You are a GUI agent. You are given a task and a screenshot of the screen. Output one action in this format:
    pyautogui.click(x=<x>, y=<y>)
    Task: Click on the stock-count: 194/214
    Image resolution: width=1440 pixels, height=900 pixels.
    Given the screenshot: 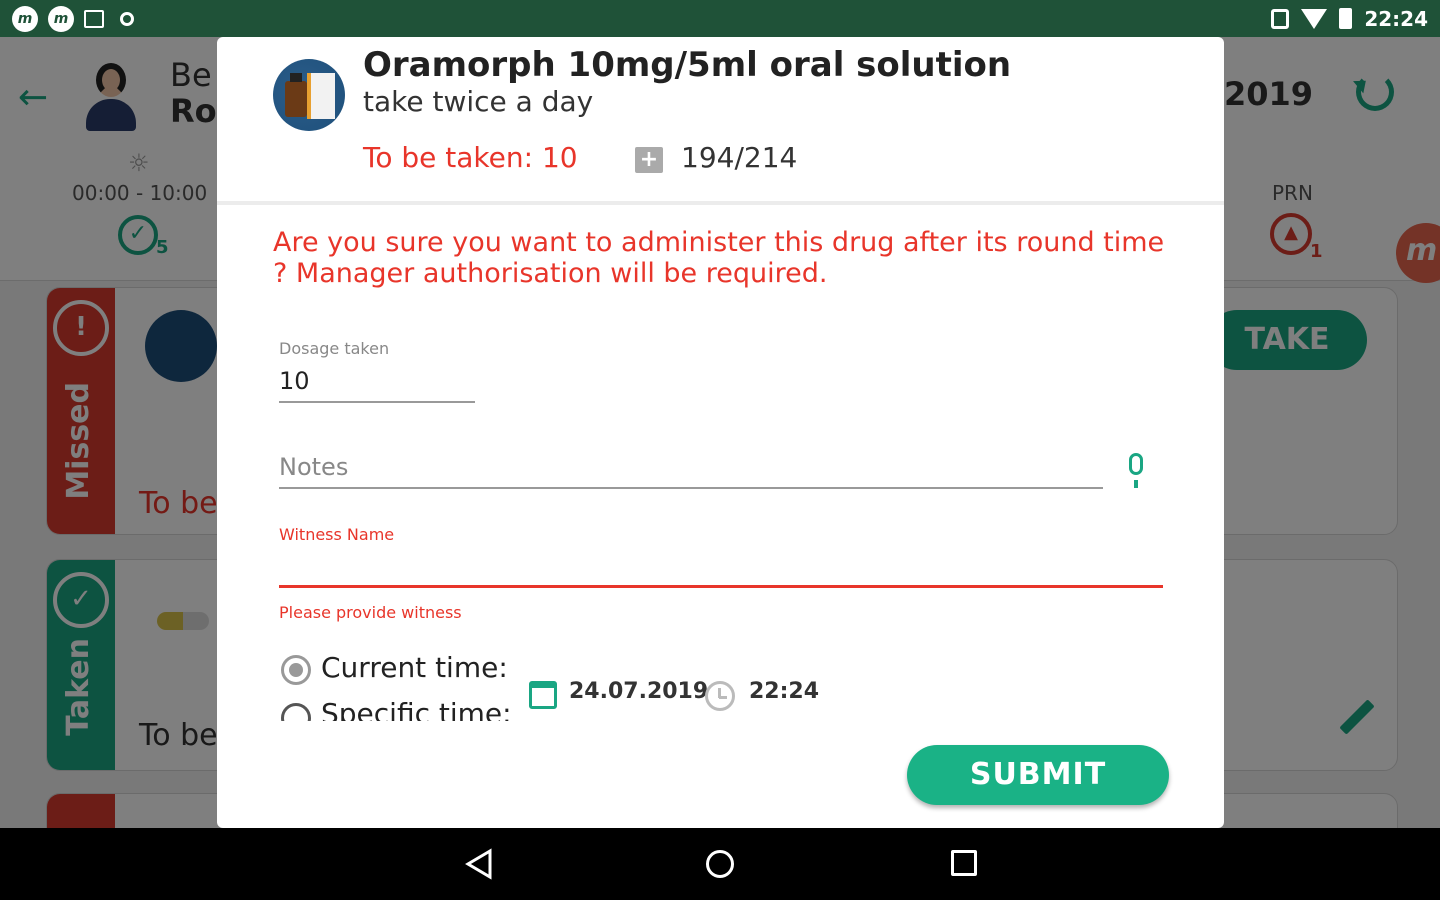 What is the action you would take?
    pyautogui.click(x=739, y=157)
    